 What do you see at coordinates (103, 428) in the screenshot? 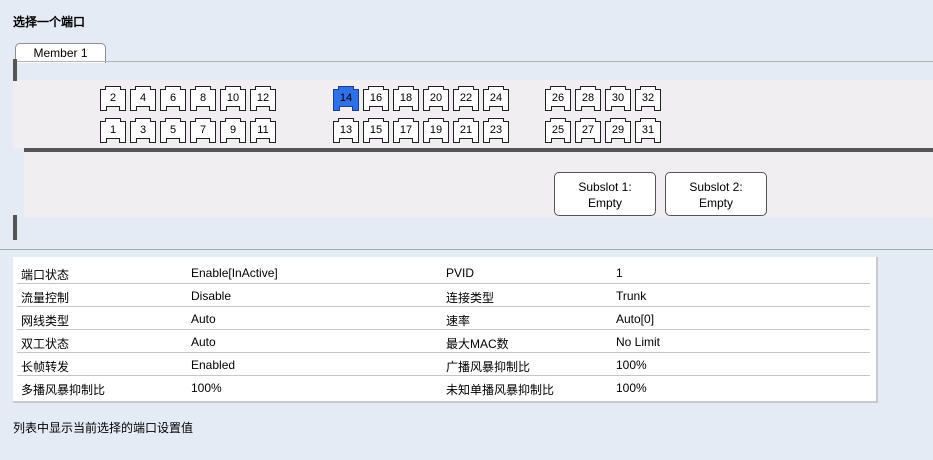
I see `footer-note: 列表中显示当前选择的端口设置值` at bounding box center [103, 428].